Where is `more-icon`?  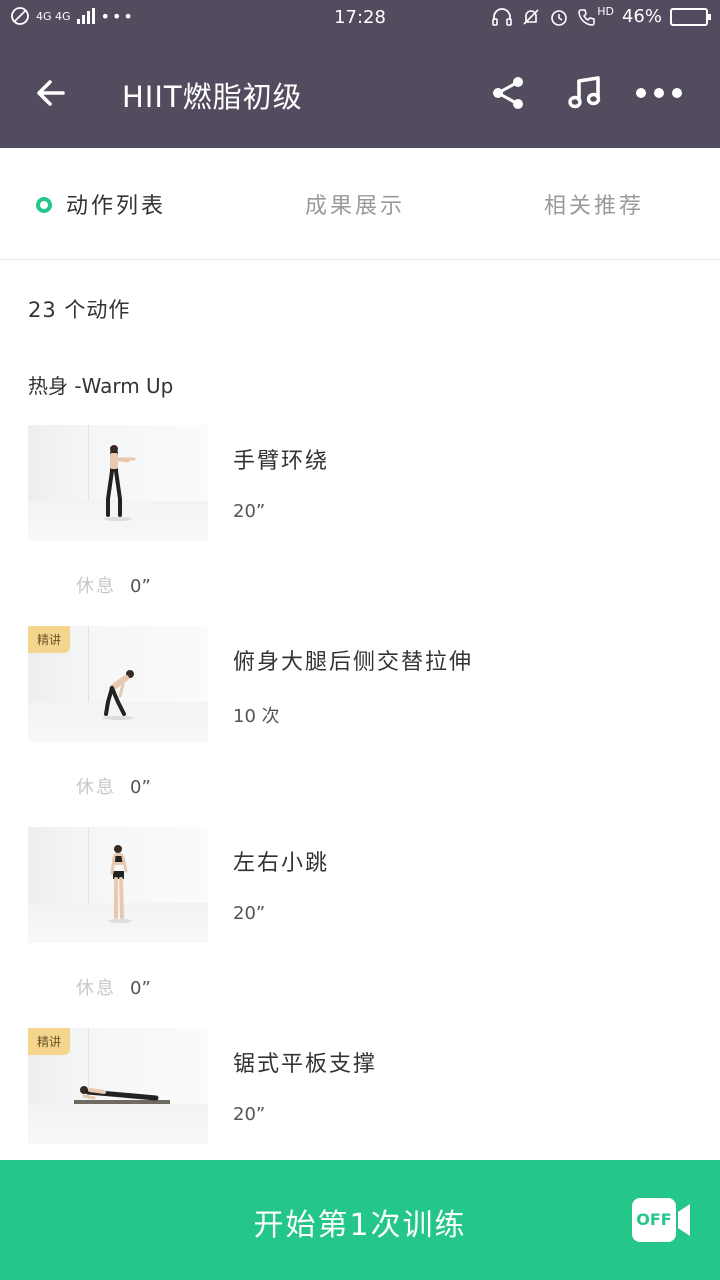
more-icon is located at coordinates (659, 93).